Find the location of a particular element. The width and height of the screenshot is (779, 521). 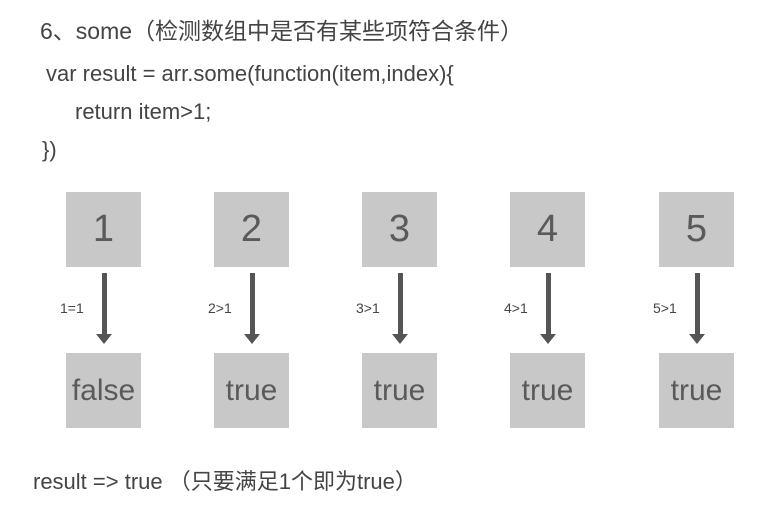

array-item-value: 3 is located at coordinates (399, 229).